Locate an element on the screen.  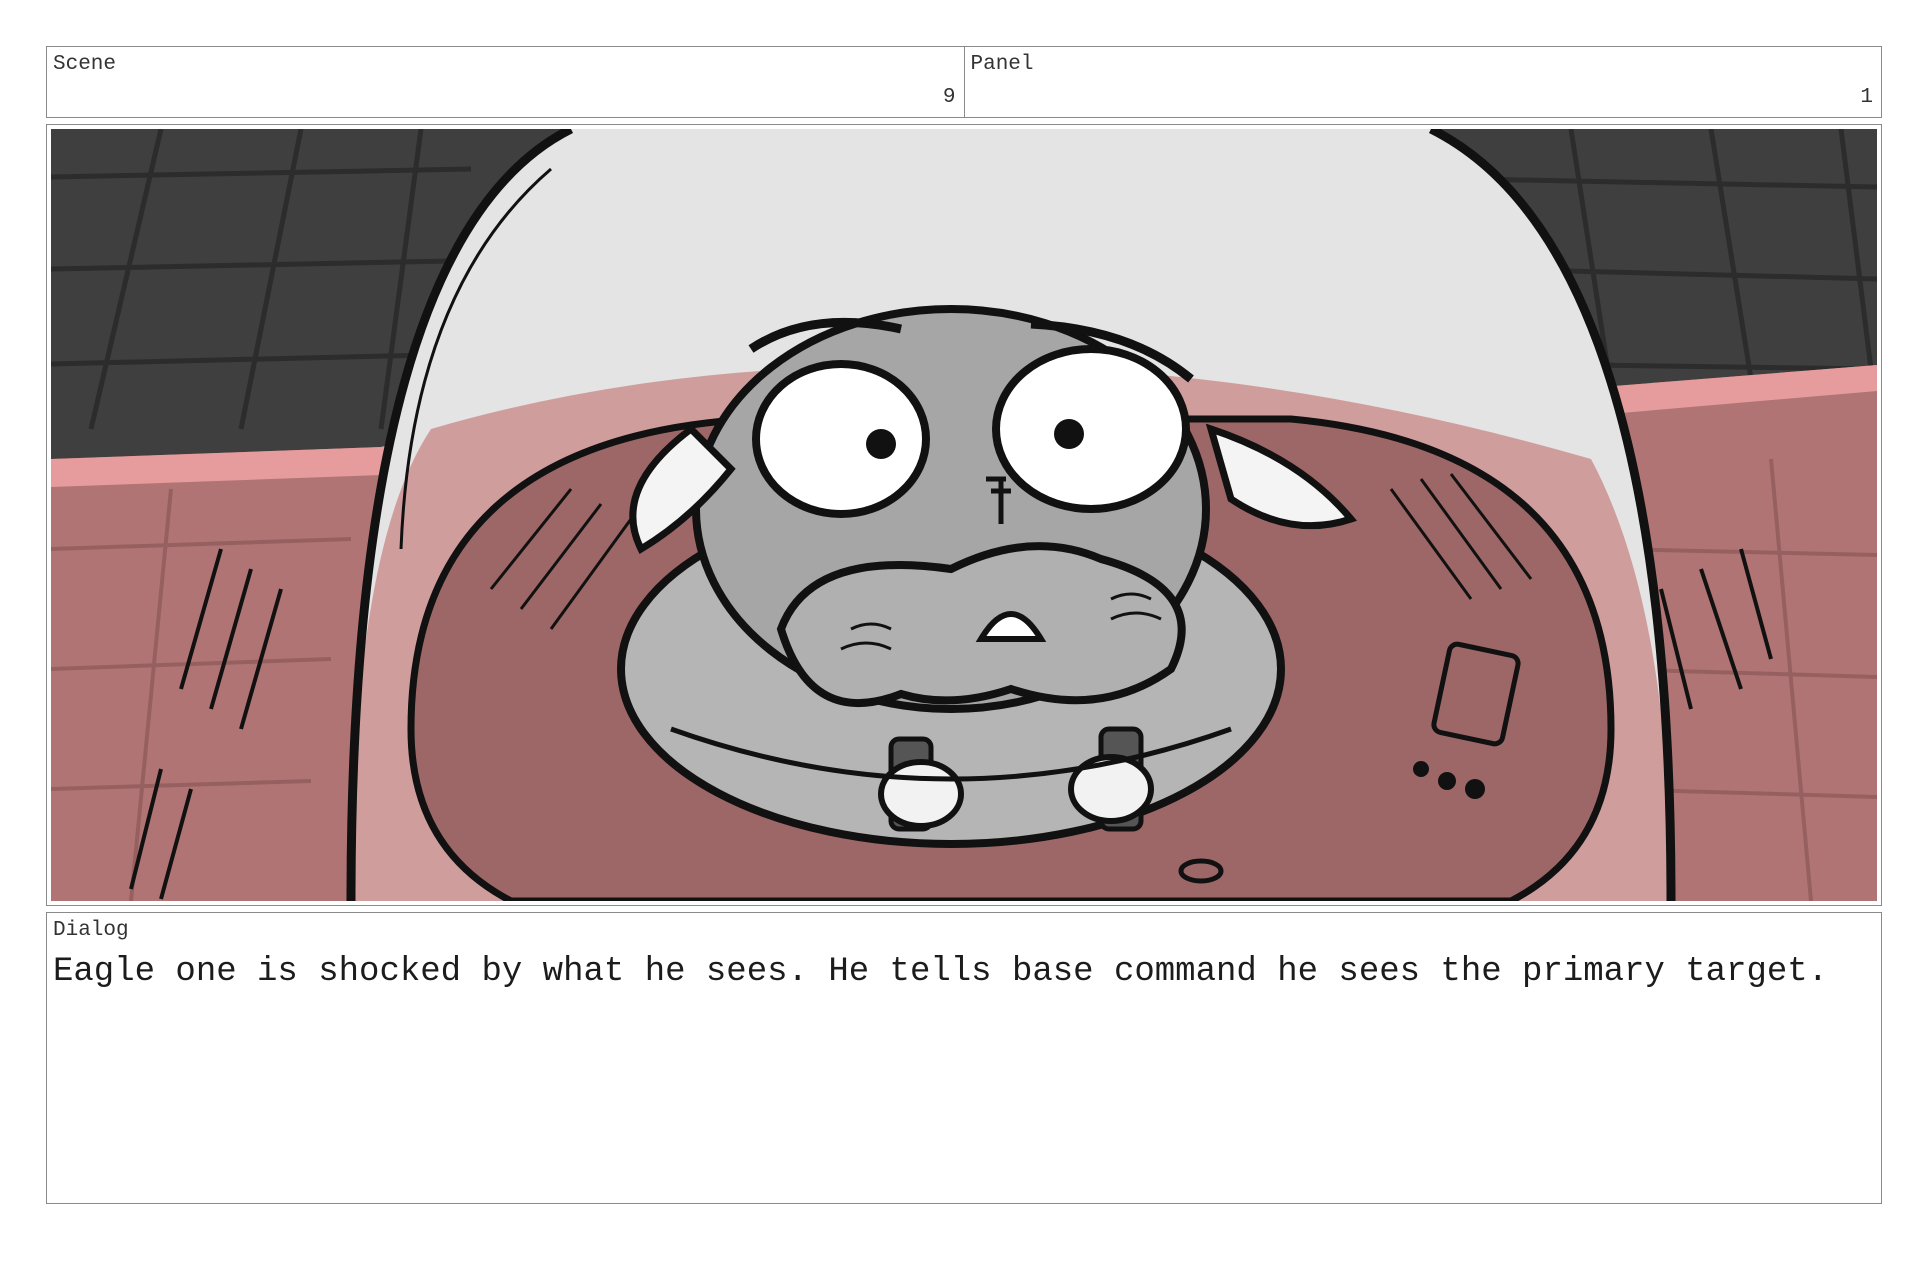
panel-cell: Panel 1 is located at coordinates (1422, 82).